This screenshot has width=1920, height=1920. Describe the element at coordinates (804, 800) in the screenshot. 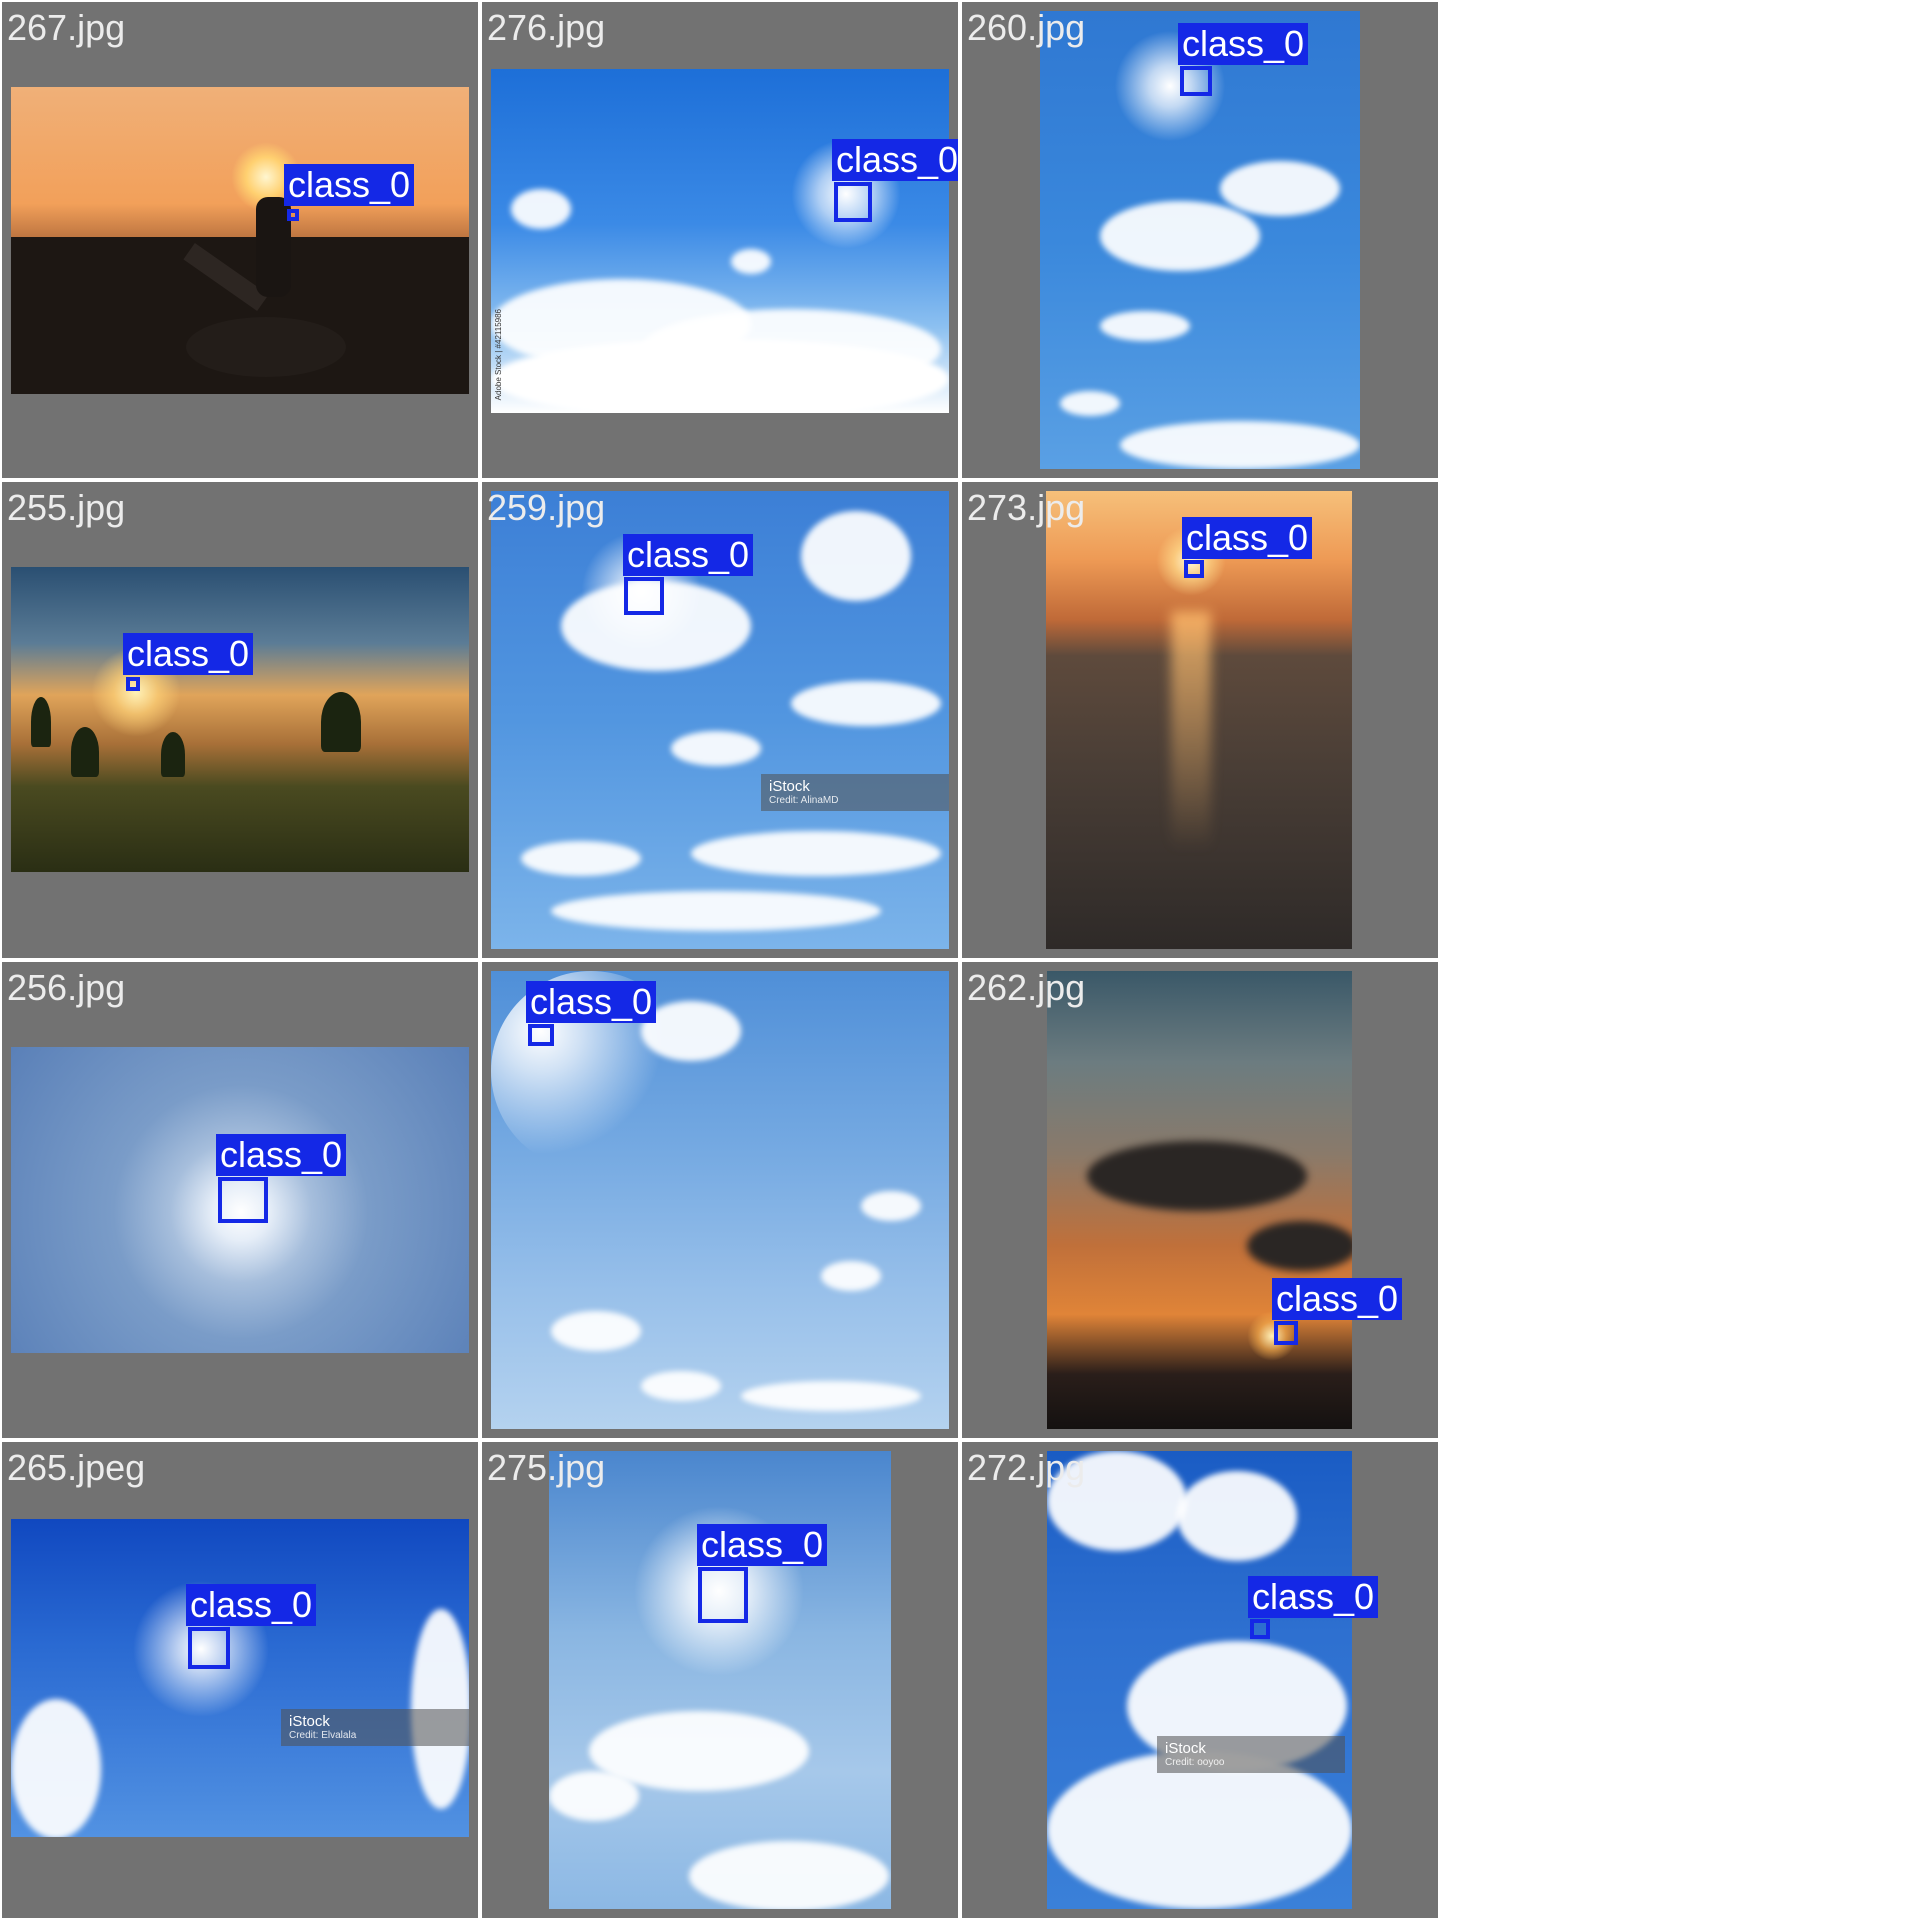

I see `watermark-credit: Credit: AlinaMD` at that location.